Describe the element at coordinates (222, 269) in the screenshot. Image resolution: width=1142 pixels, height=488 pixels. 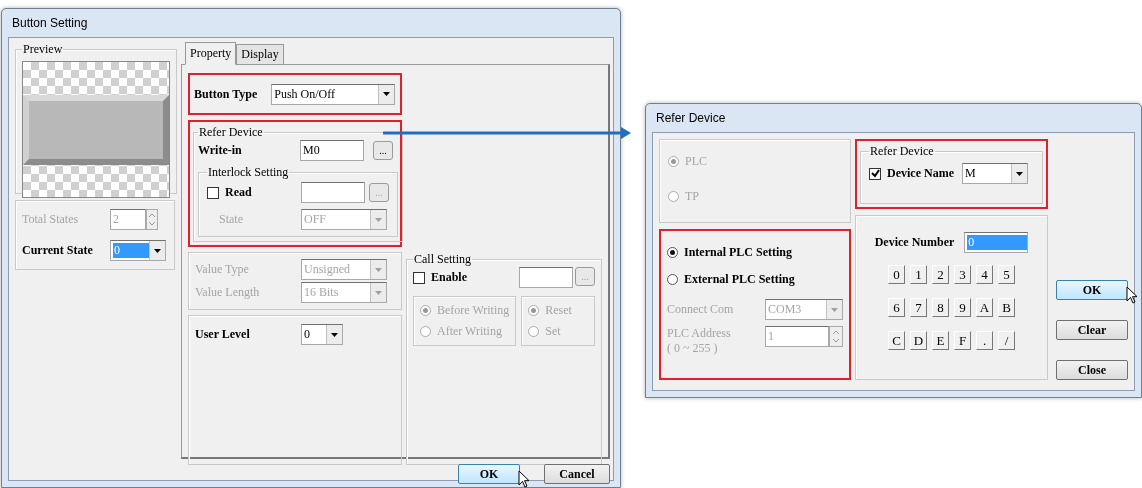
I see `field-label: Value Type` at that location.